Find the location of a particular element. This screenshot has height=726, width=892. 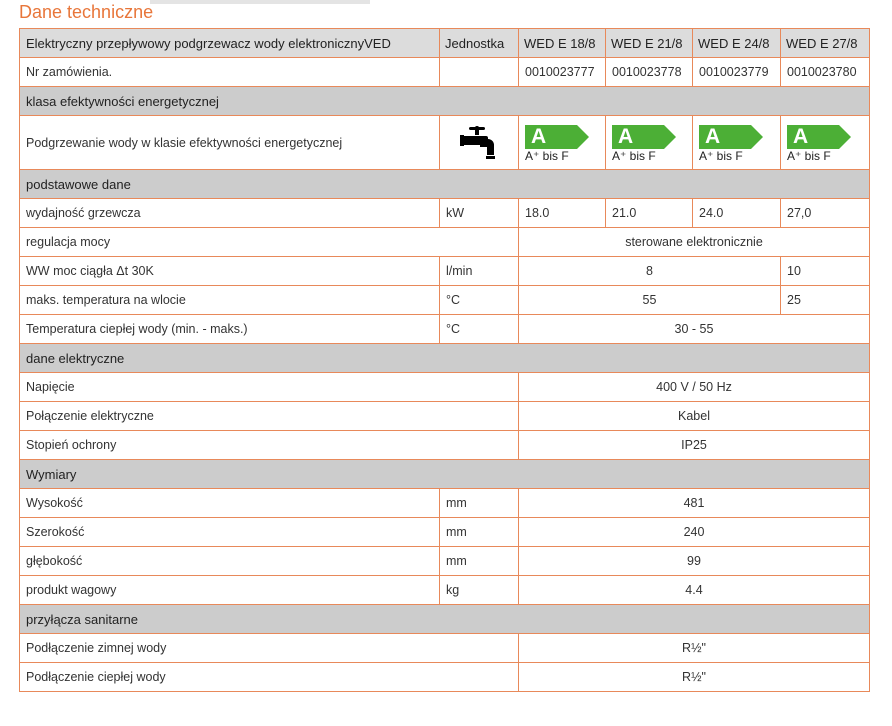

header-model: WED E 18/8 is located at coordinates (562, 43).